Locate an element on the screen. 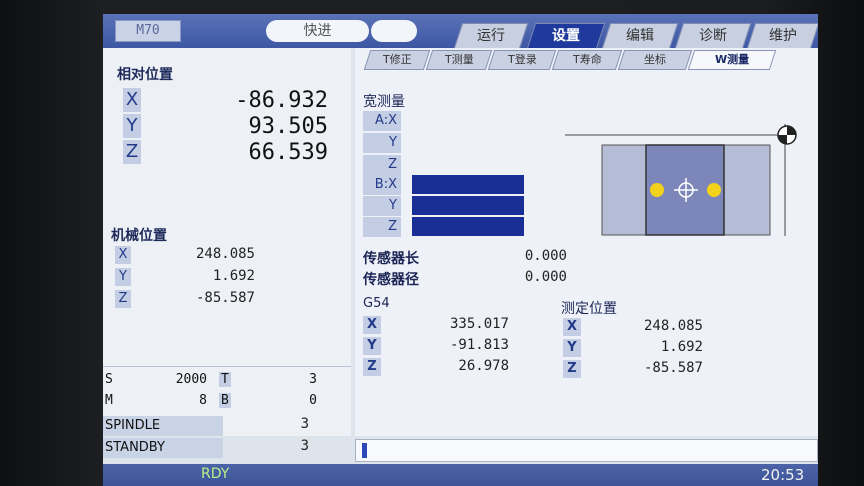 This screenshot has width=864, height=486. b-x-label: B:X is located at coordinates (382, 185).